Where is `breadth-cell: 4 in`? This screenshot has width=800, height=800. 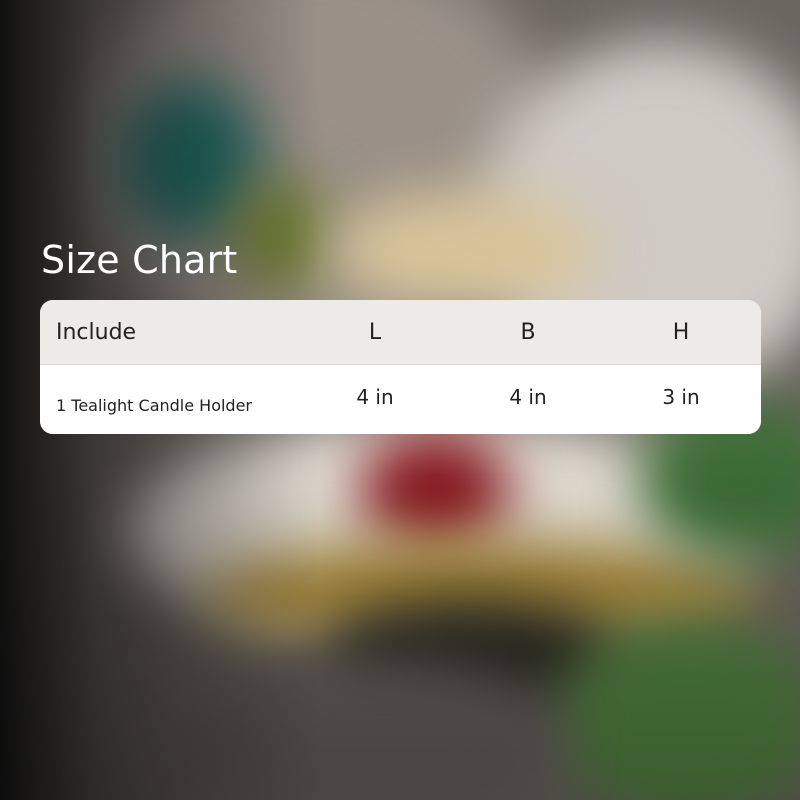 breadth-cell: 4 in is located at coordinates (528, 396).